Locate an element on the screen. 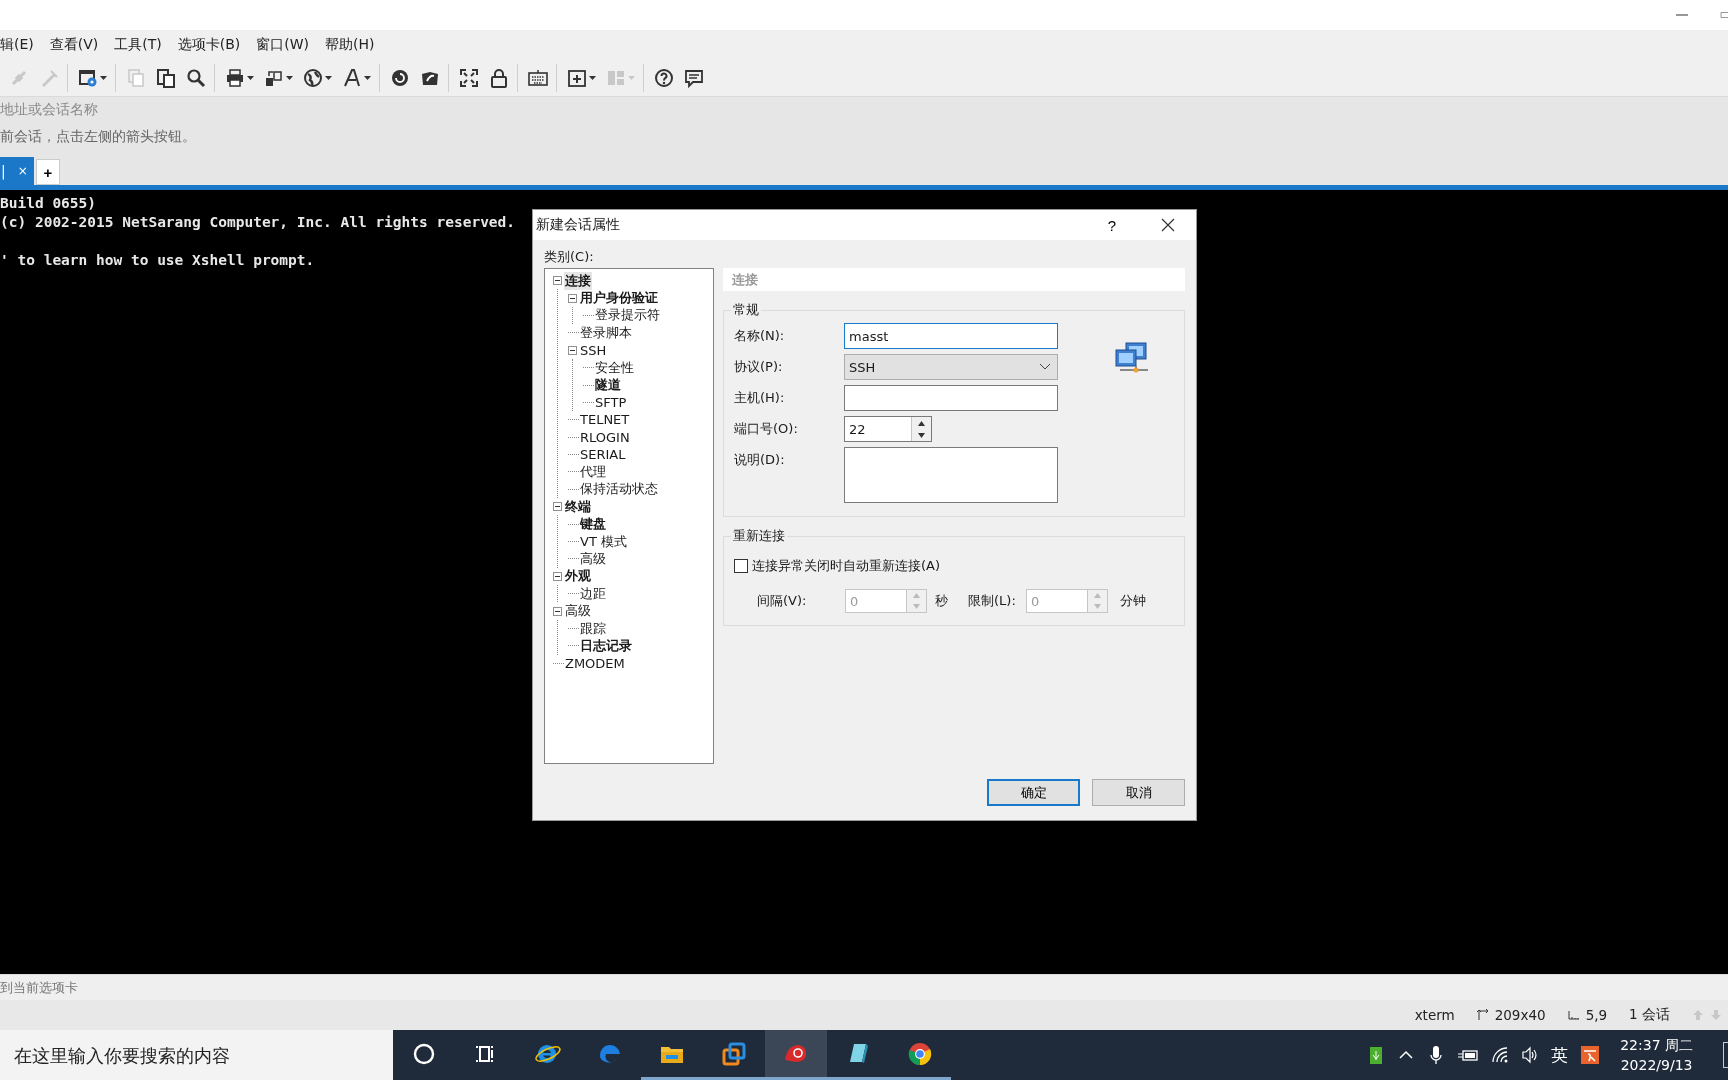 This screenshot has width=1728, height=1080. notice-text: 前会话，点击左侧的箭头按钮。 is located at coordinates (98, 137).